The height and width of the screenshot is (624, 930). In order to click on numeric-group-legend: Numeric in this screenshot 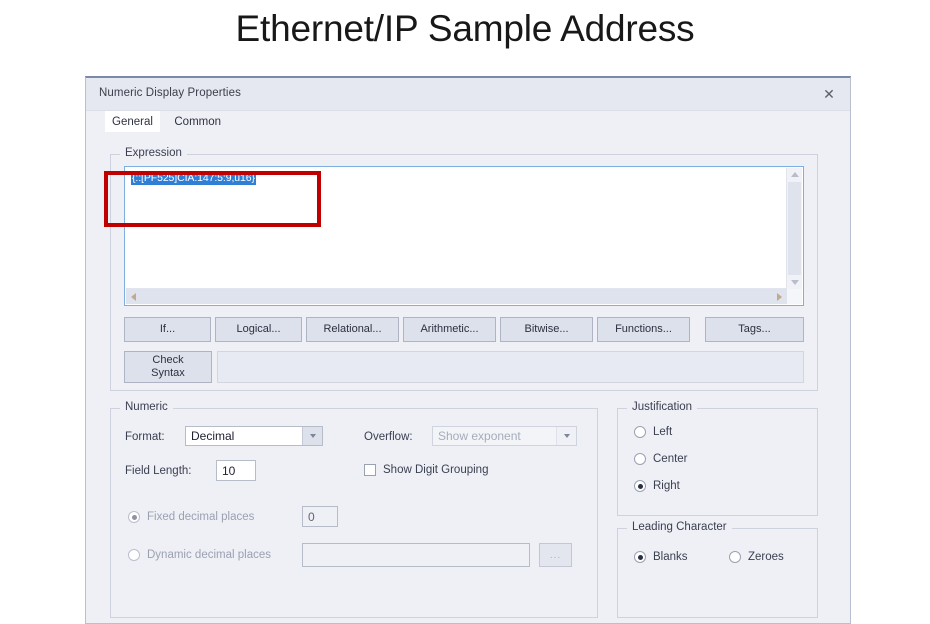, I will do `click(146, 407)`.